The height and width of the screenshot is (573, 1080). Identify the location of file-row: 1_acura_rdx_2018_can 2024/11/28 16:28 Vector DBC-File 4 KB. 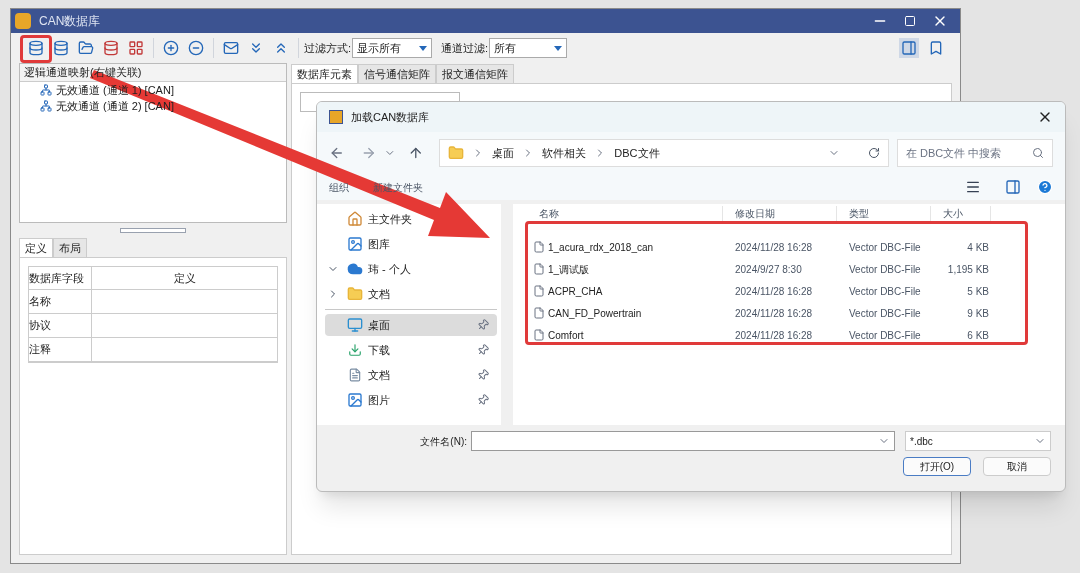
(799, 247).